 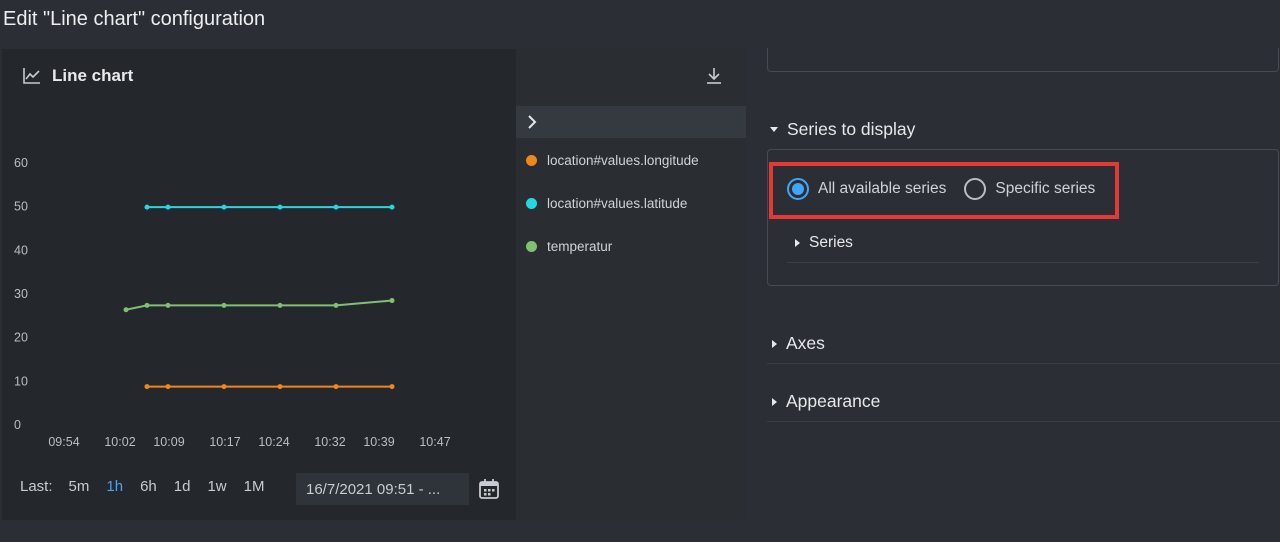 I want to click on x-tick-label: 10:39, so click(x=378, y=442).